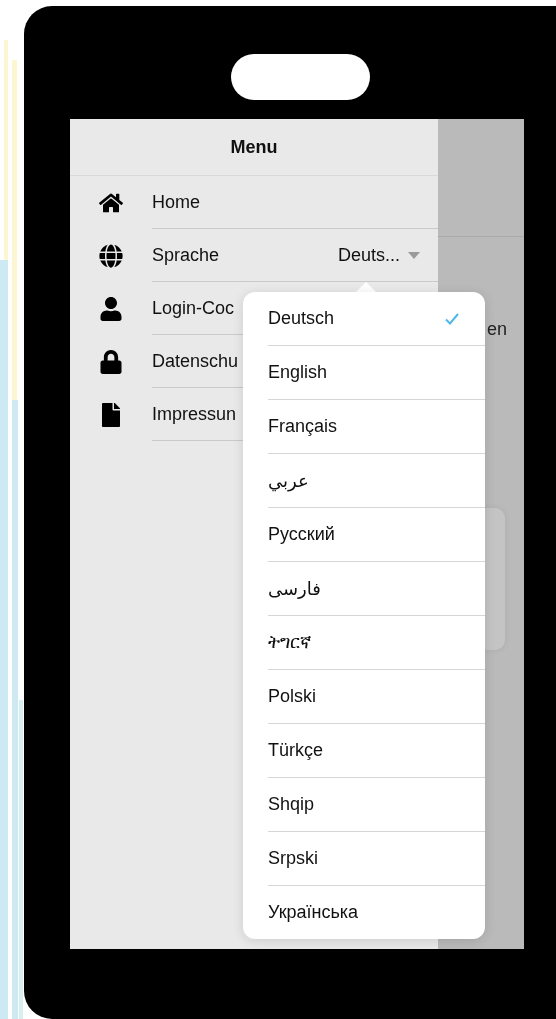 This screenshot has width=556, height=1019. What do you see at coordinates (194, 414) in the screenshot?
I see `menu-item: Impressun` at bounding box center [194, 414].